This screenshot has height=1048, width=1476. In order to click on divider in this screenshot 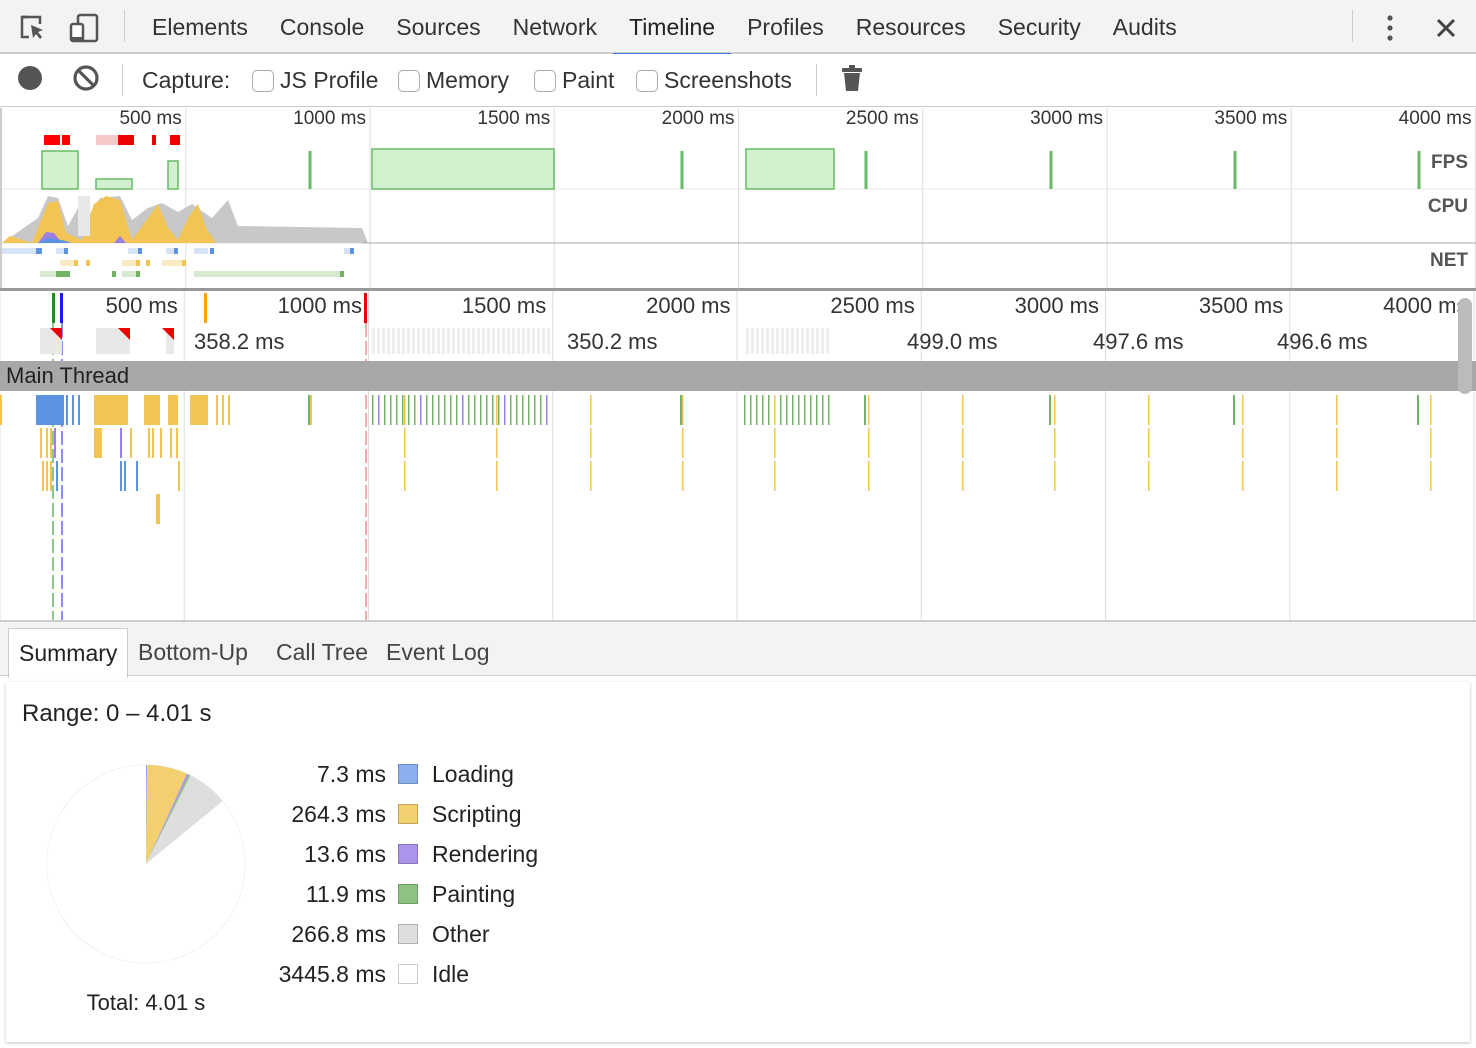, I will do `click(816, 80)`.